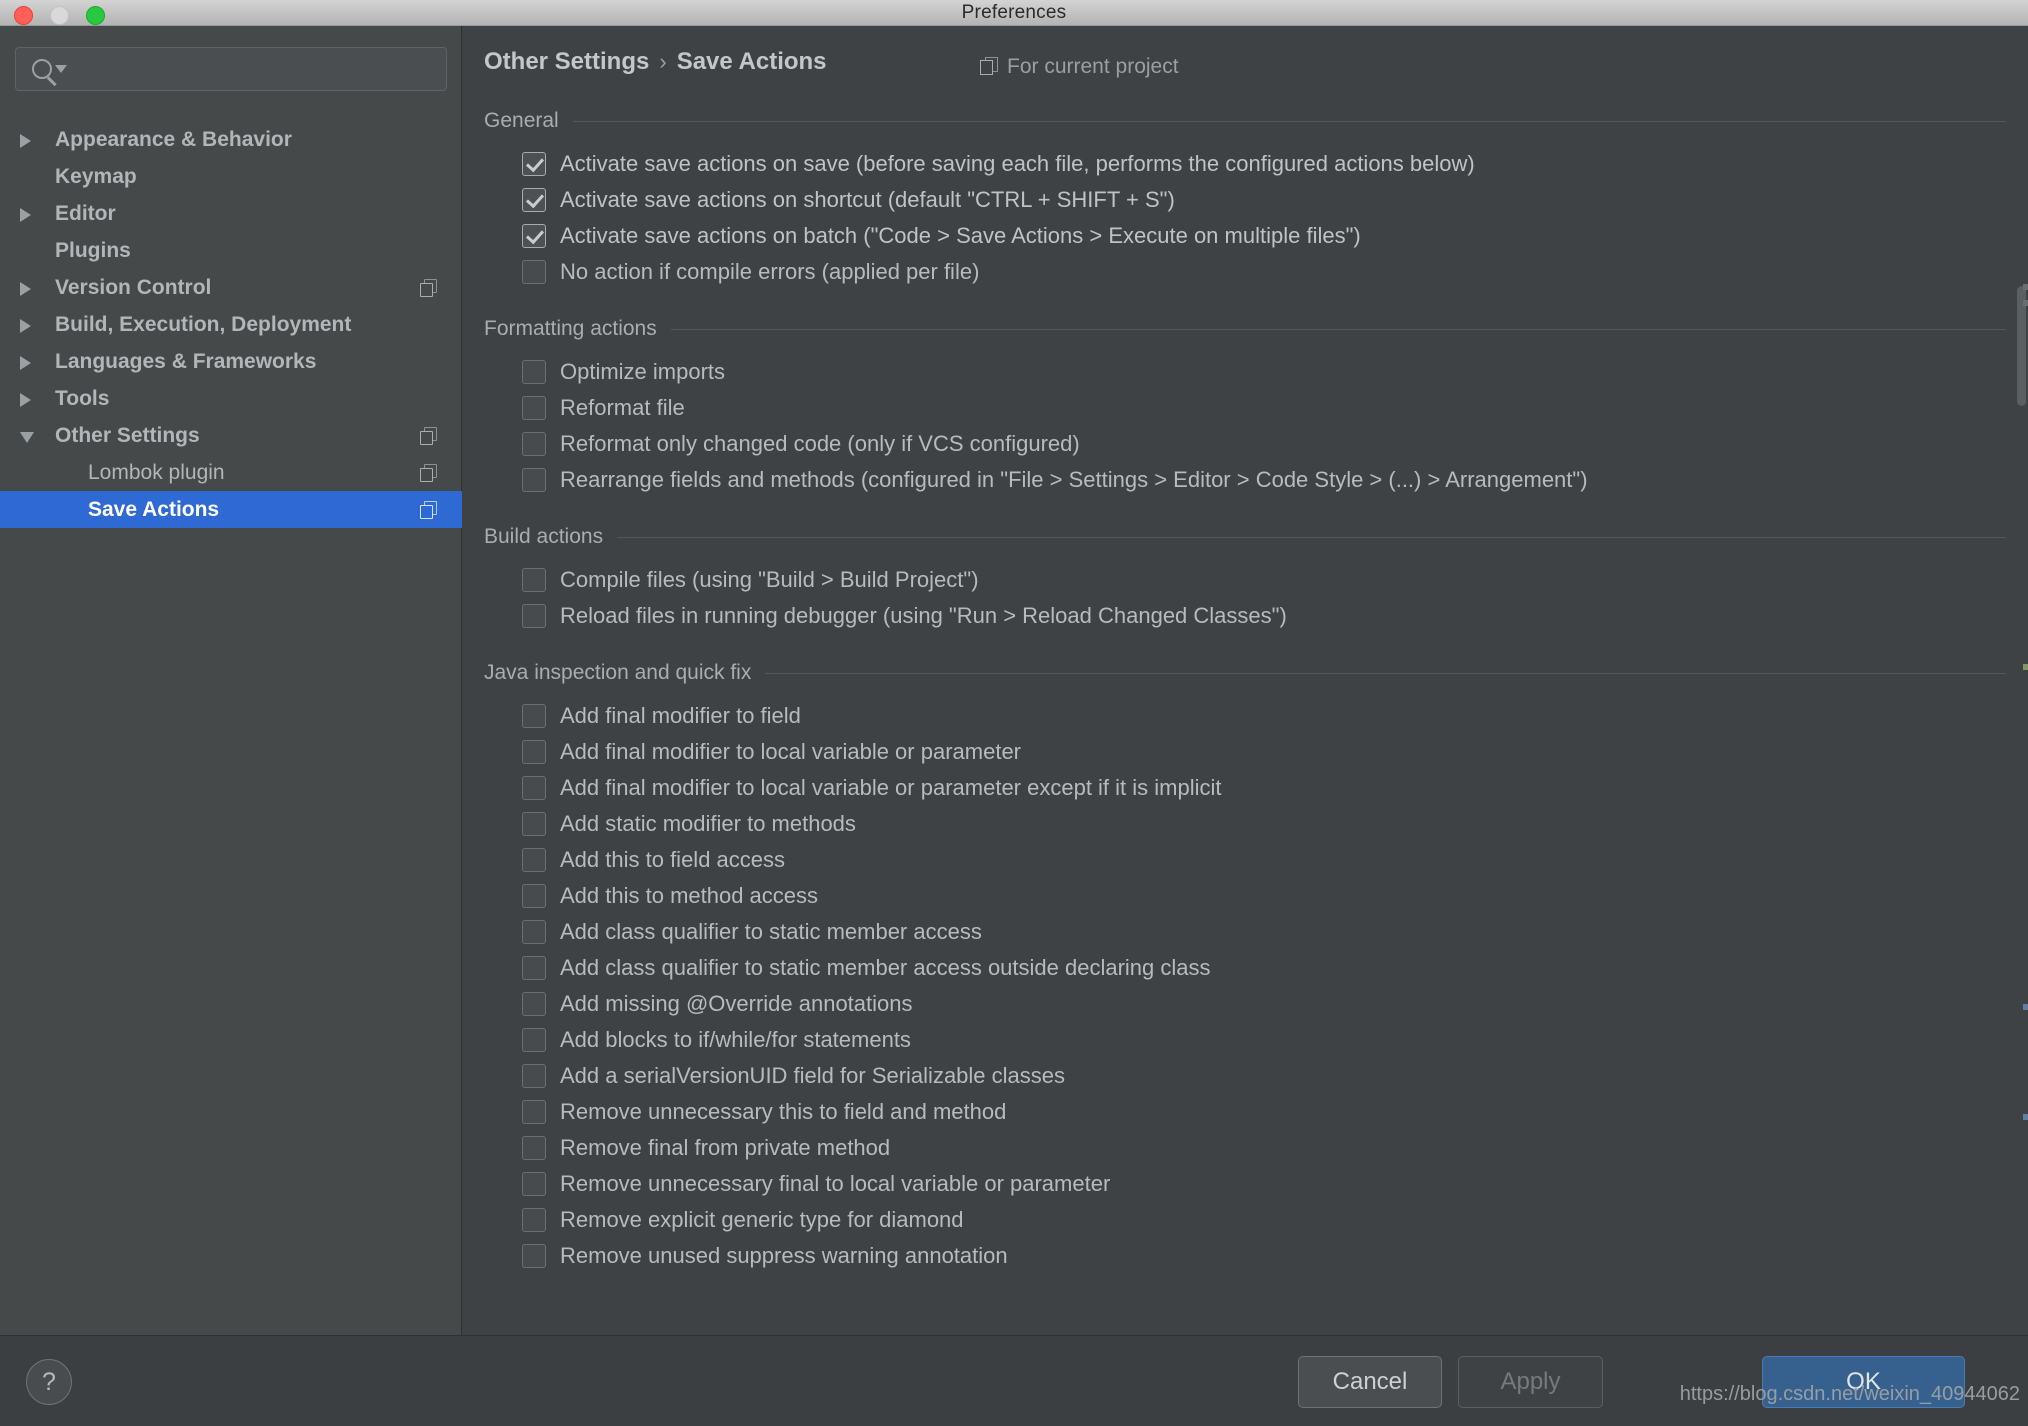 The height and width of the screenshot is (1426, 2028). Describe the element at coordinates (231, 250) in the screenshot. I see `sidebar-item-plugins: Plugins` at that location.